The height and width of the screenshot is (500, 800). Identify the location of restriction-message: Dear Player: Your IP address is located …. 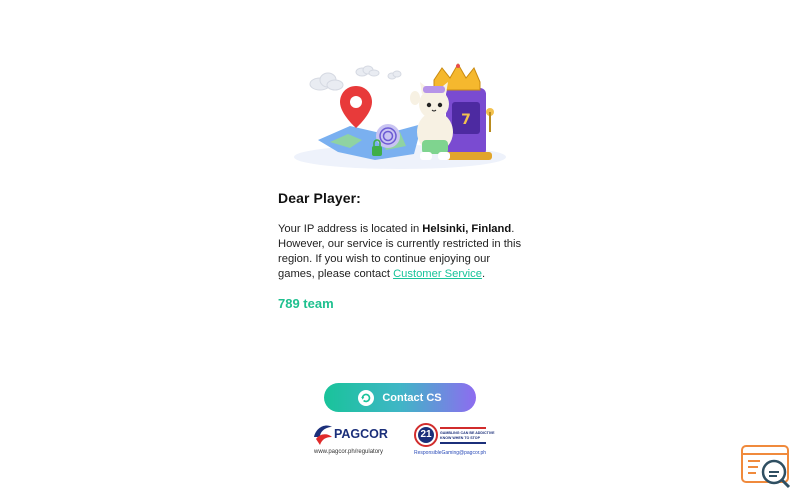
(403, 250).